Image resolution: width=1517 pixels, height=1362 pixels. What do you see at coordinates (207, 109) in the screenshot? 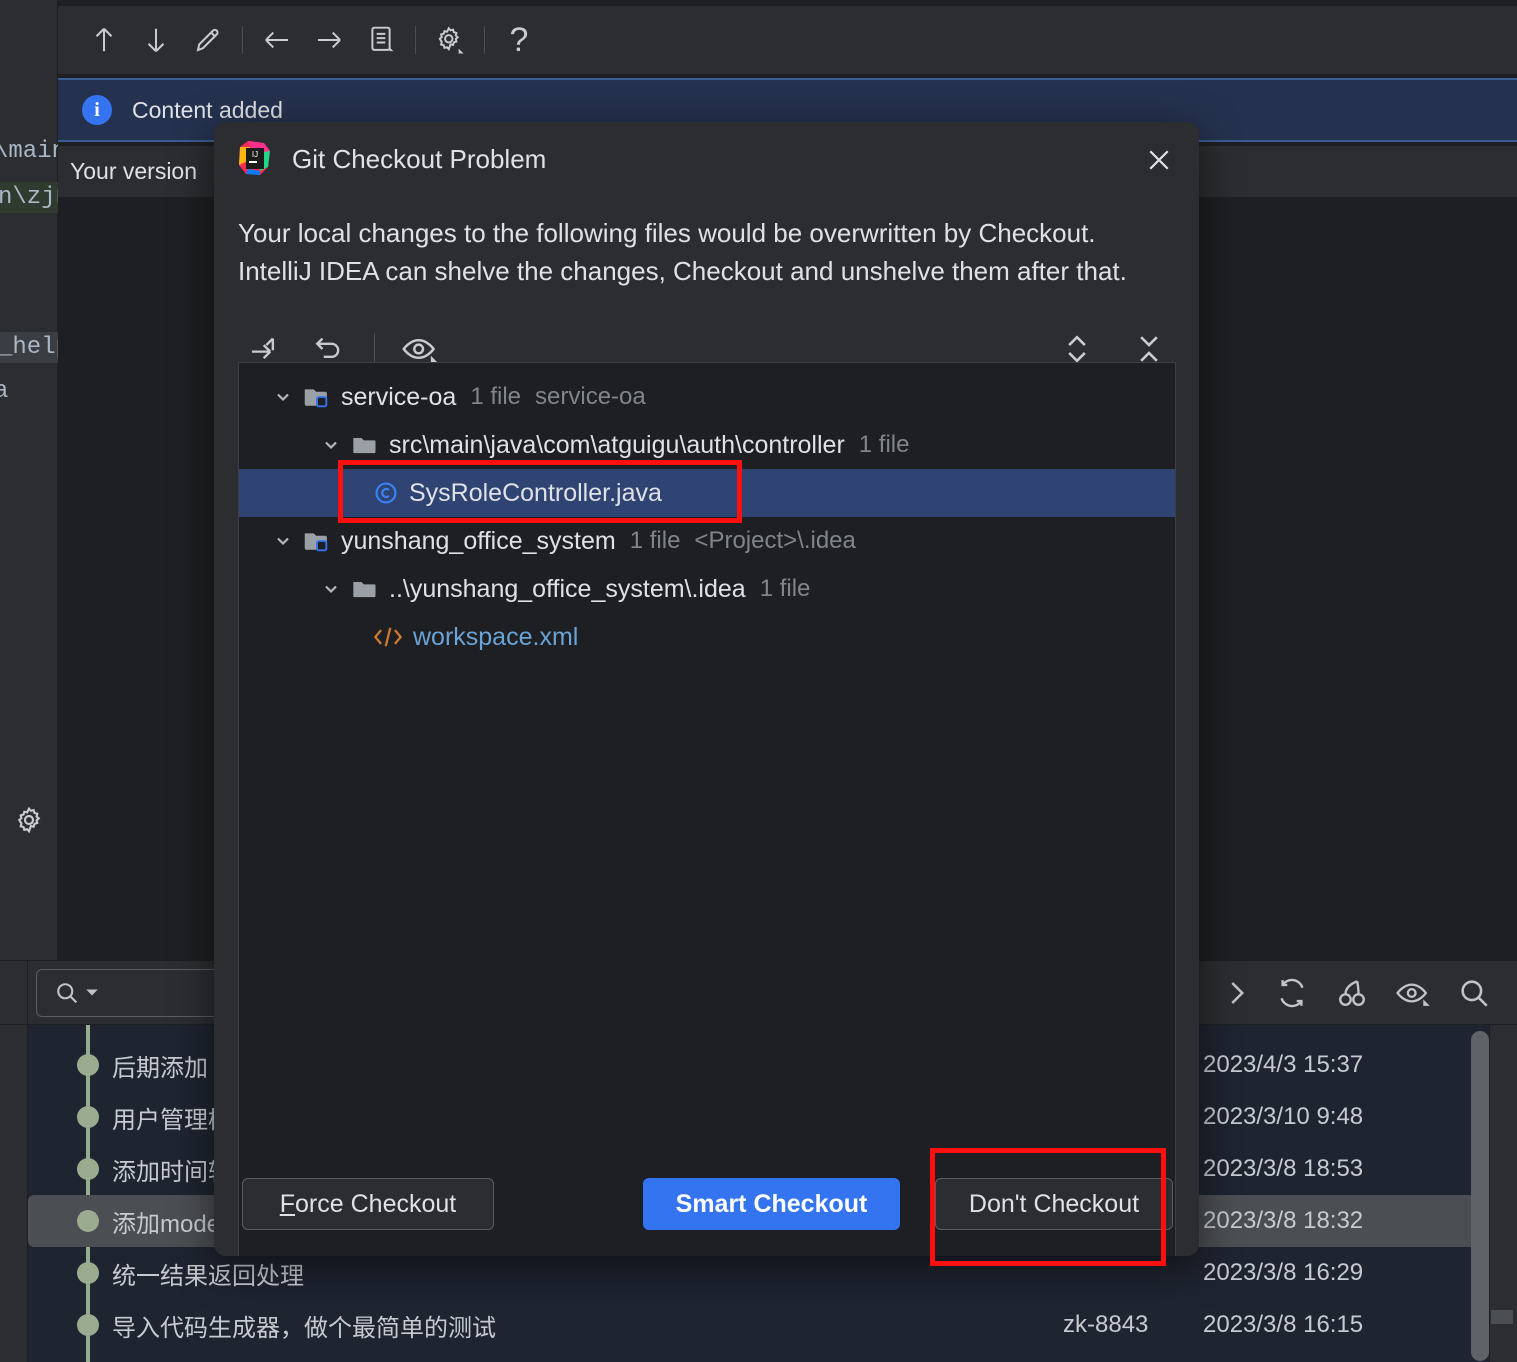
I see `notification-text: Content added` at bounding box center [207, 109].